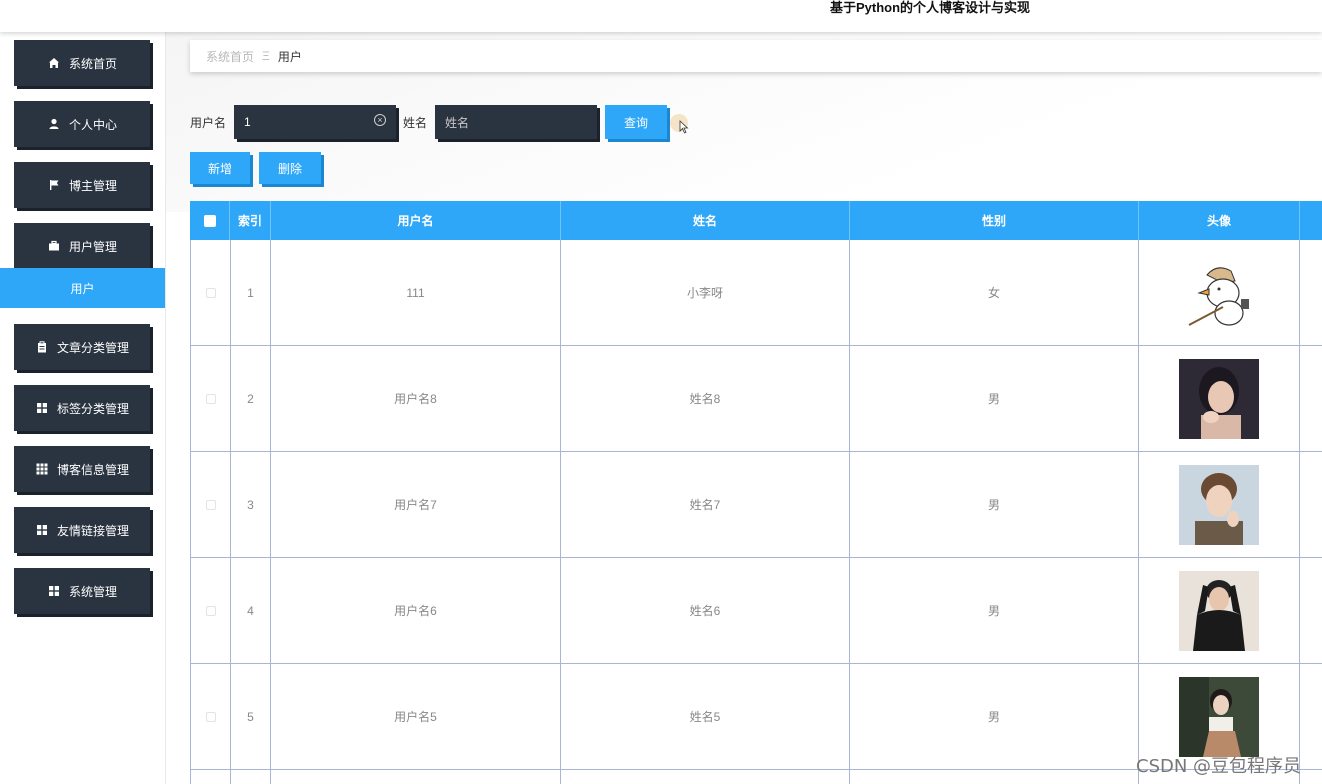 Image resolution: width=1322 pixels, height=784 pixels. What do you see at coordinates (82, 124) in the screenshot?
I see `sidebar-item-profile: 个人中心` at bounding box center [82, 124].